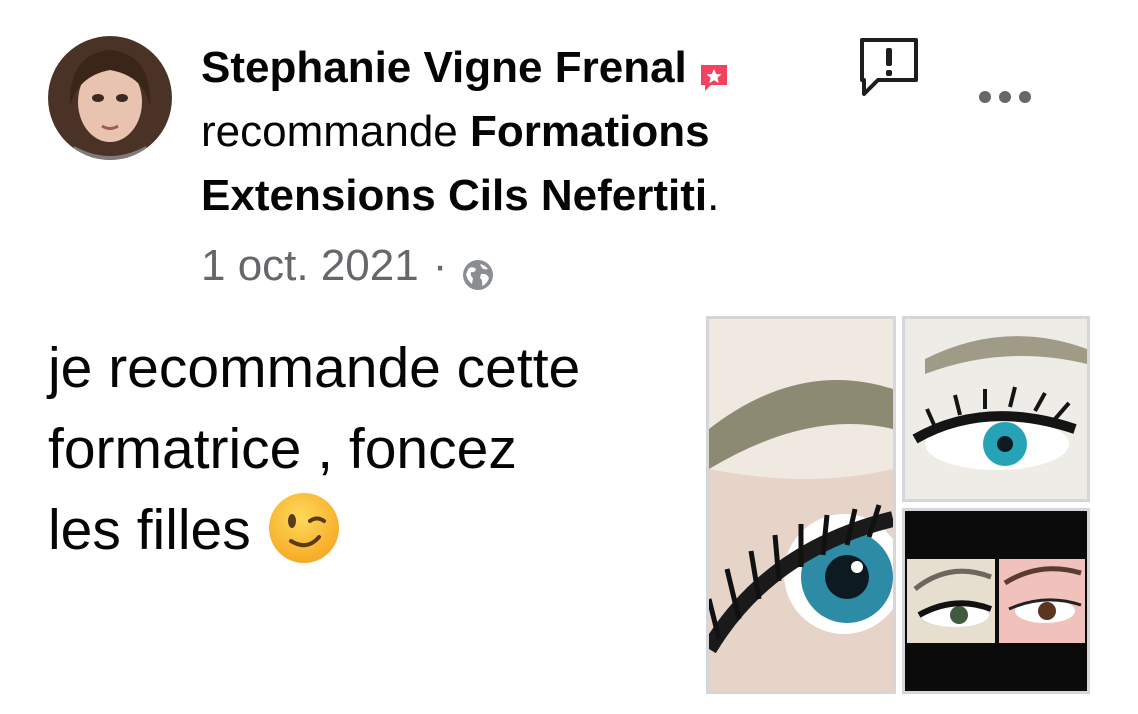  Describe the element at coordinates (713, 195) in the screenshot. I see `period: .` at that location.